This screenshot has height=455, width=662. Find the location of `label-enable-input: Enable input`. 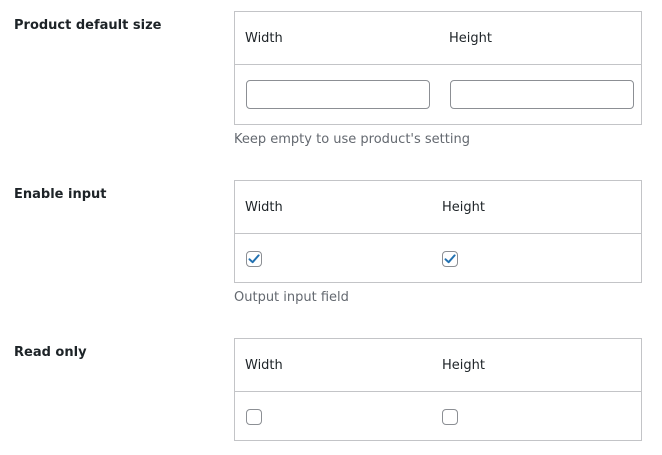

label-enable-input: Enable input is located at coordinates (60, 194).